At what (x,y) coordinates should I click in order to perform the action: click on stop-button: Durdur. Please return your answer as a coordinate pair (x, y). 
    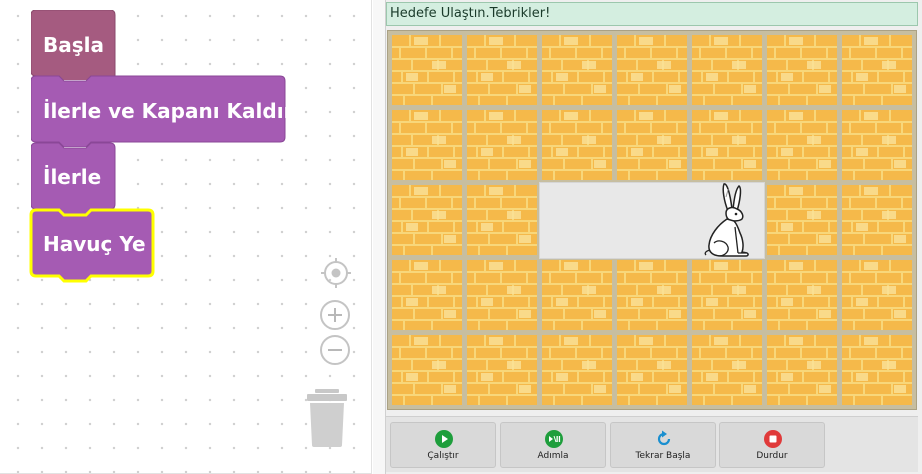
    Looking at the image, I should click on (772, 445).